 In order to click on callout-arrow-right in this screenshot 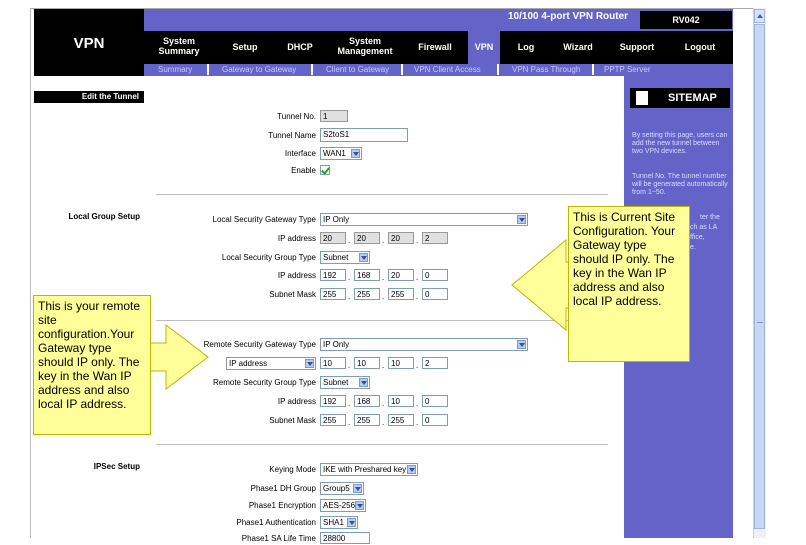, I will do `click(544, 285)`.